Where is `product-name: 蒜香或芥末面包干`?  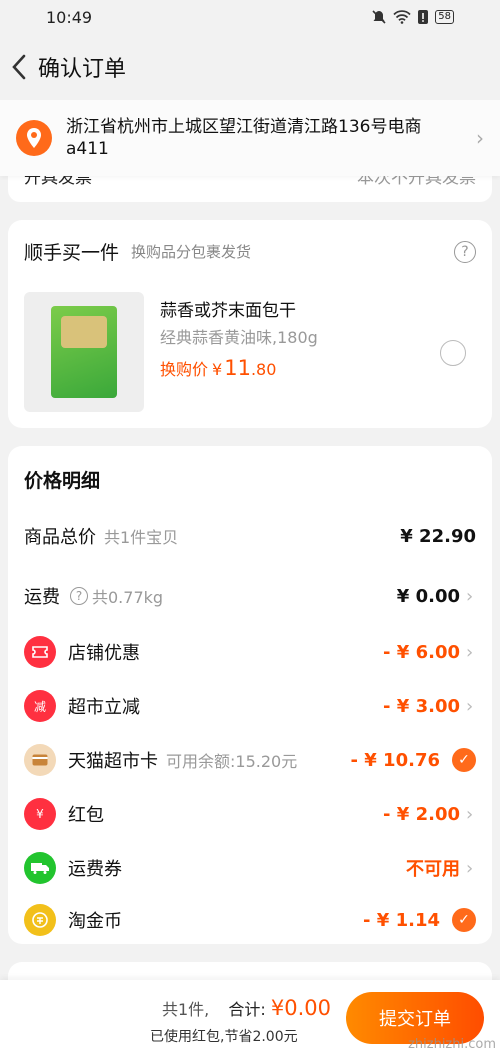
product-name: 蒜香或芥末面包干 is located at coordinates (228, 311).